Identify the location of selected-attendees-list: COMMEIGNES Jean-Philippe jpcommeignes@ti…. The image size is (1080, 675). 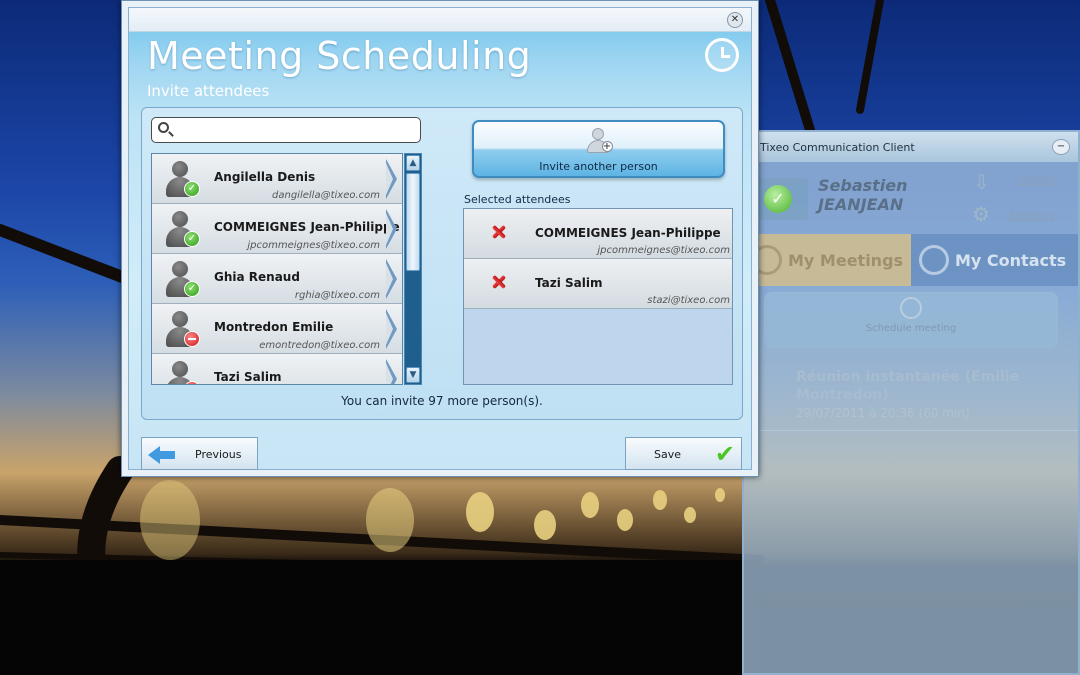
(598, 296).